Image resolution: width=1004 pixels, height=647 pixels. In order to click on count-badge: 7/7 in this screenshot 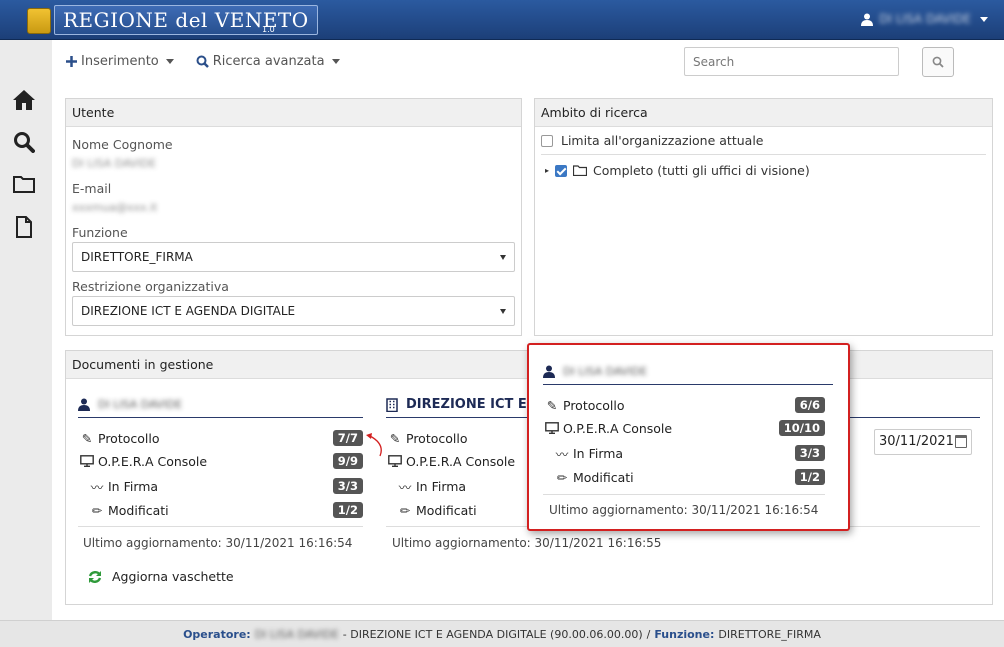, I will do `click(347, 438)`.